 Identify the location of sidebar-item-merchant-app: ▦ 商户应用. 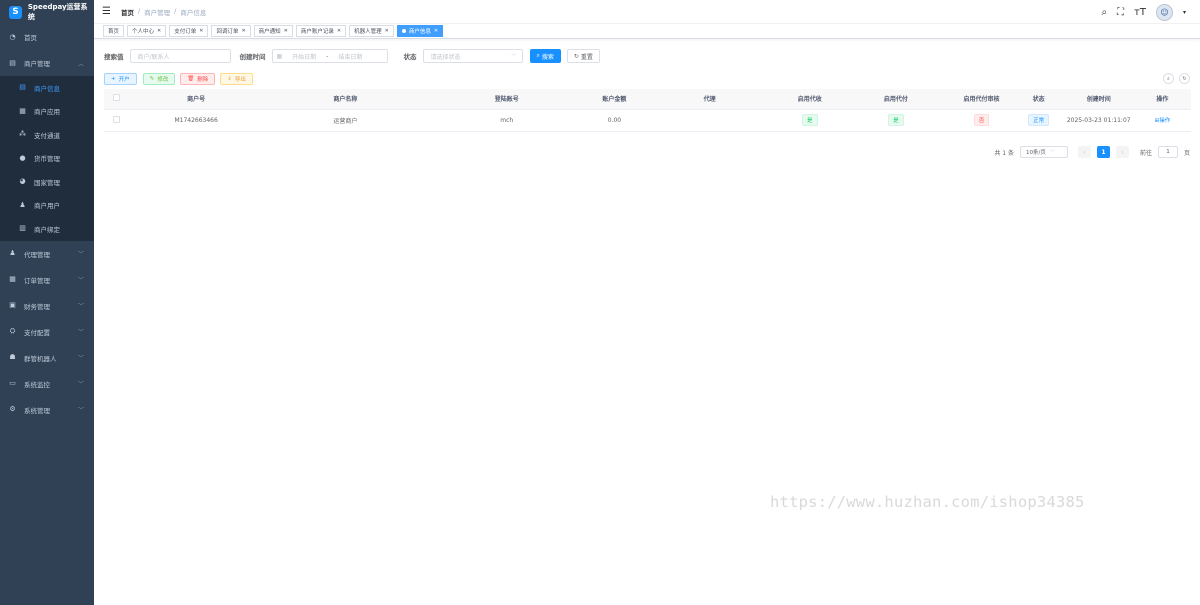
(47, 112).